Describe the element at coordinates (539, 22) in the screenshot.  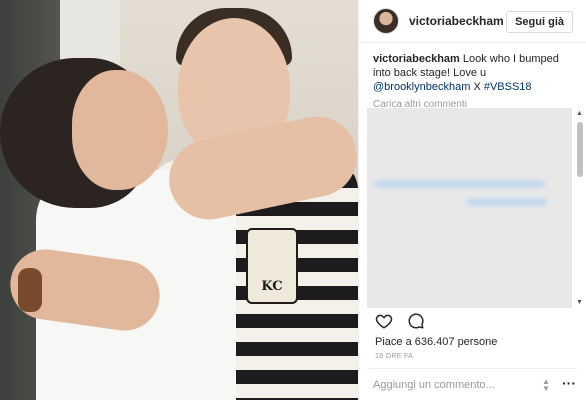
I see `follow-button: Segui già` at that location.